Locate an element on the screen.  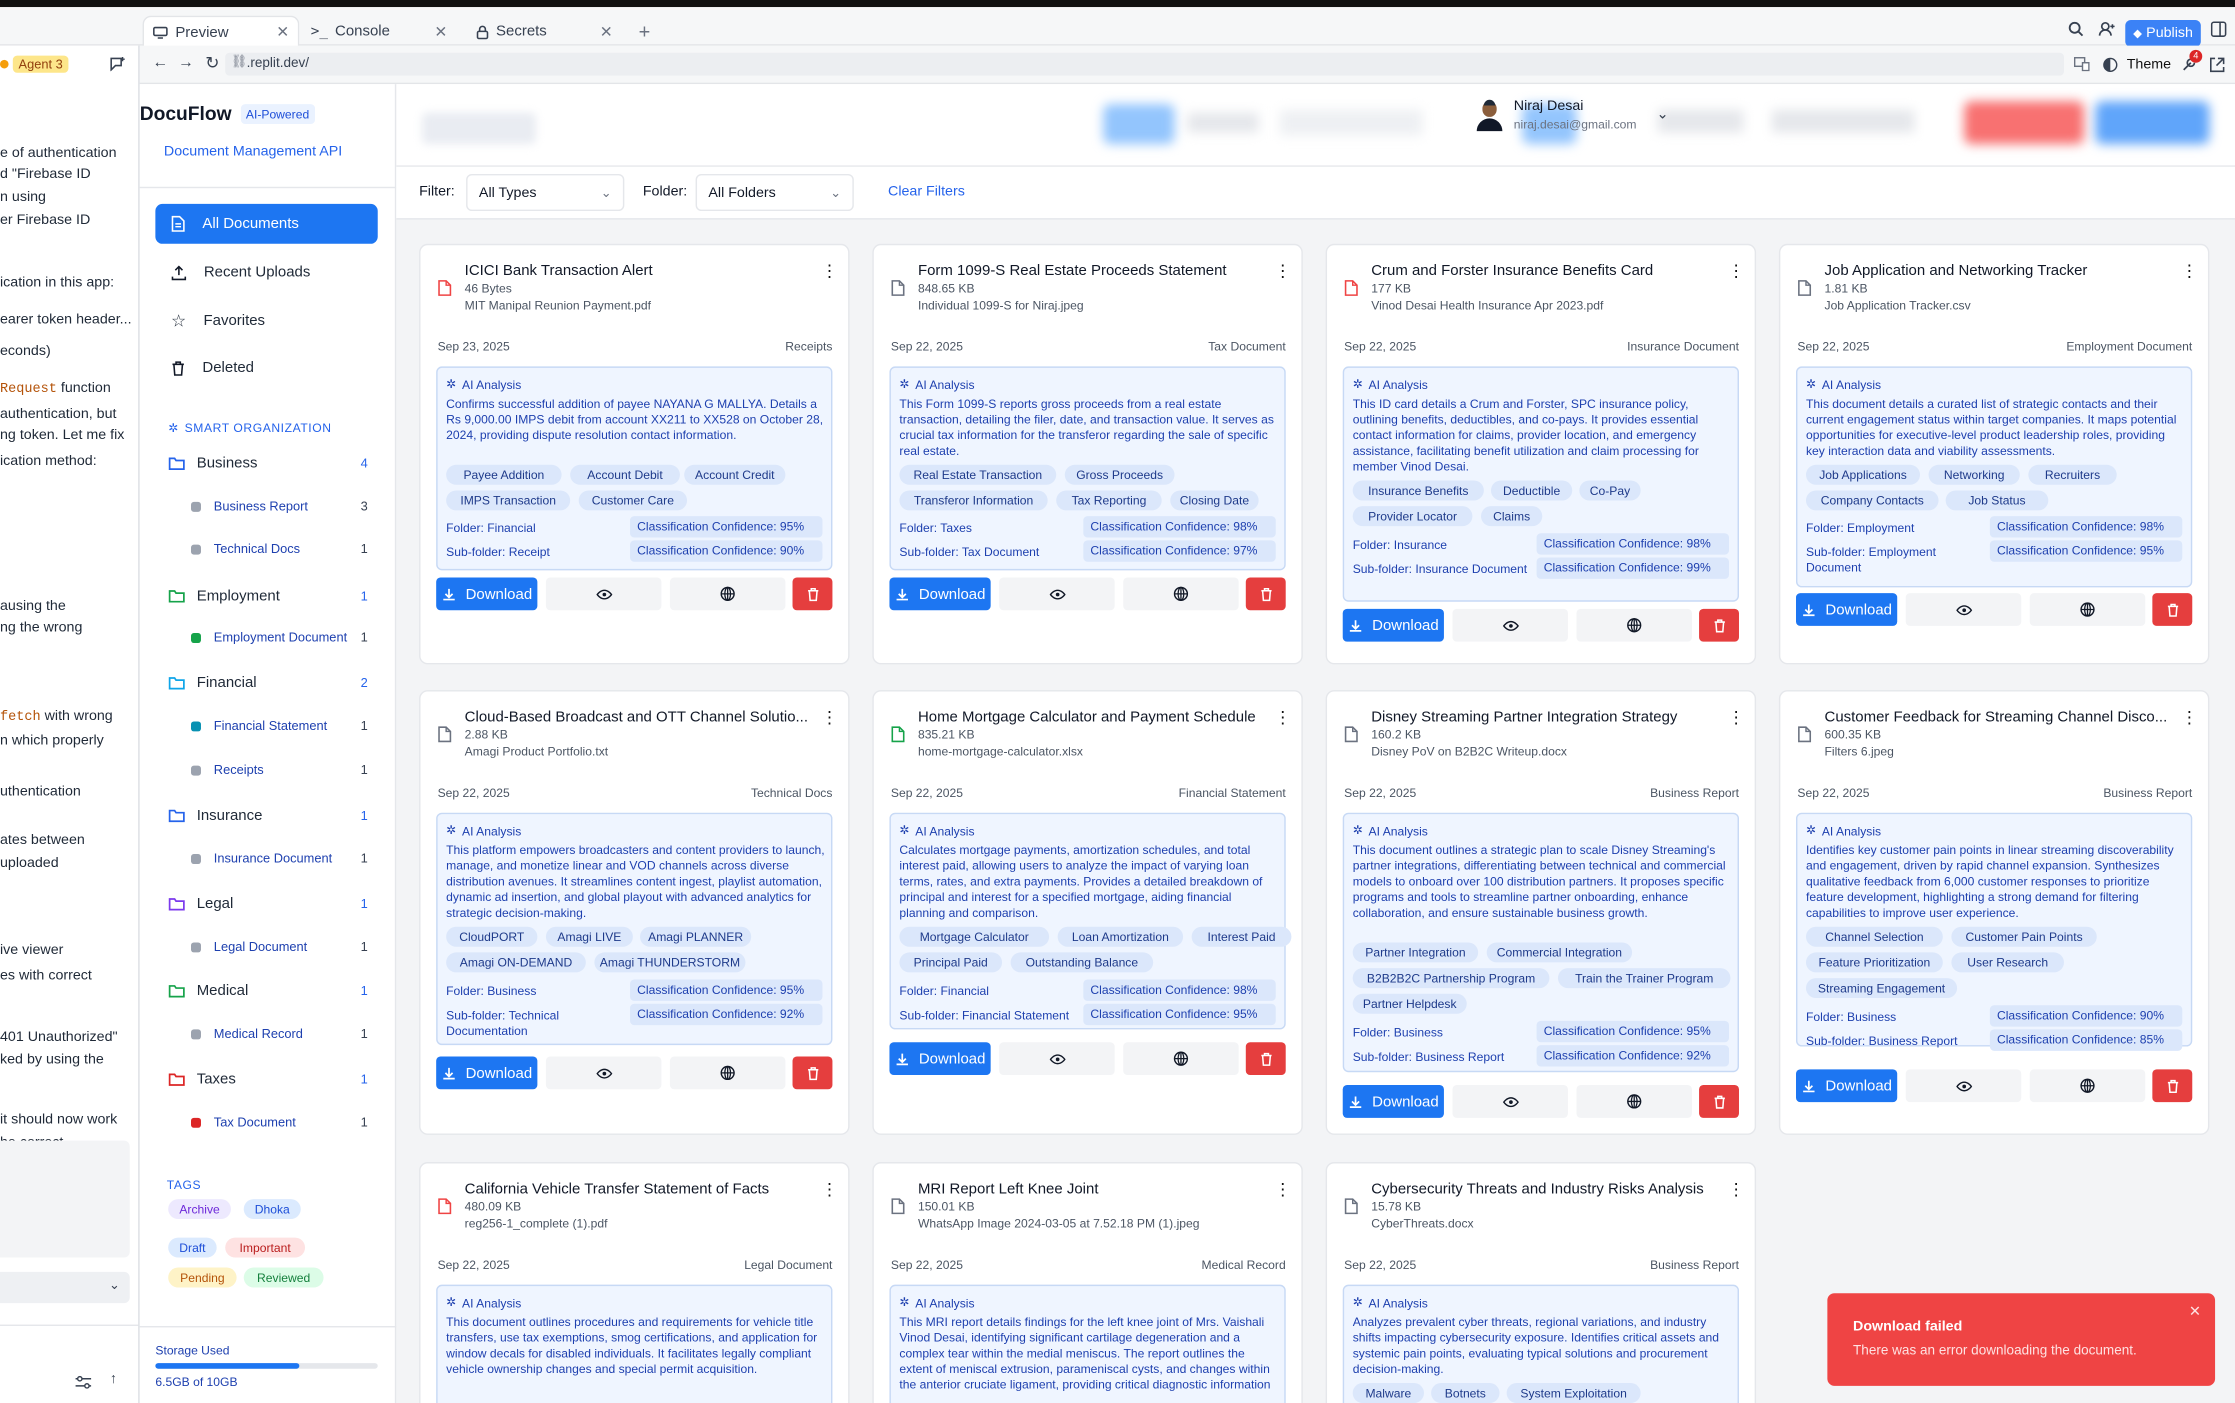
tab-console: >_ Console ✕ is located at coordinates (379, 31).